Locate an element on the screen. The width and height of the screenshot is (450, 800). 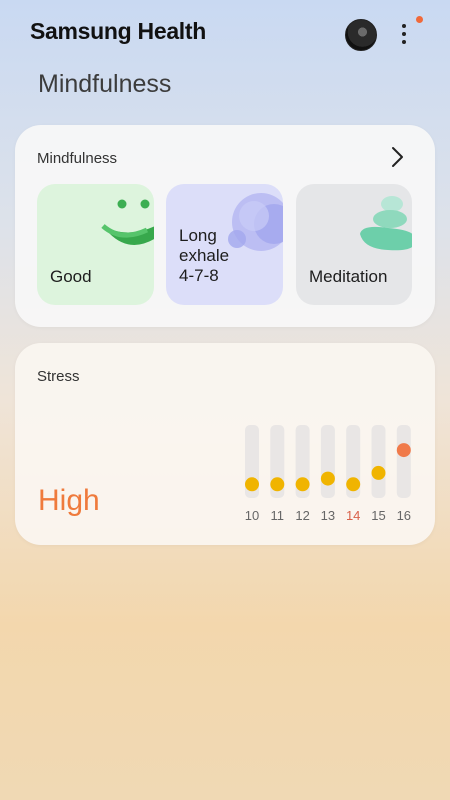
breathing-label-line: Long is located at coordinates (198, 235).